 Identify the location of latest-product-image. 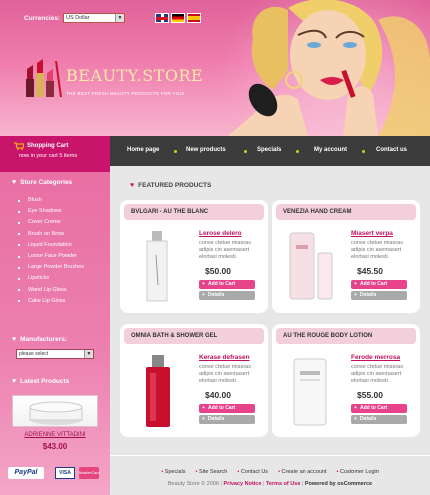
(55, 411).